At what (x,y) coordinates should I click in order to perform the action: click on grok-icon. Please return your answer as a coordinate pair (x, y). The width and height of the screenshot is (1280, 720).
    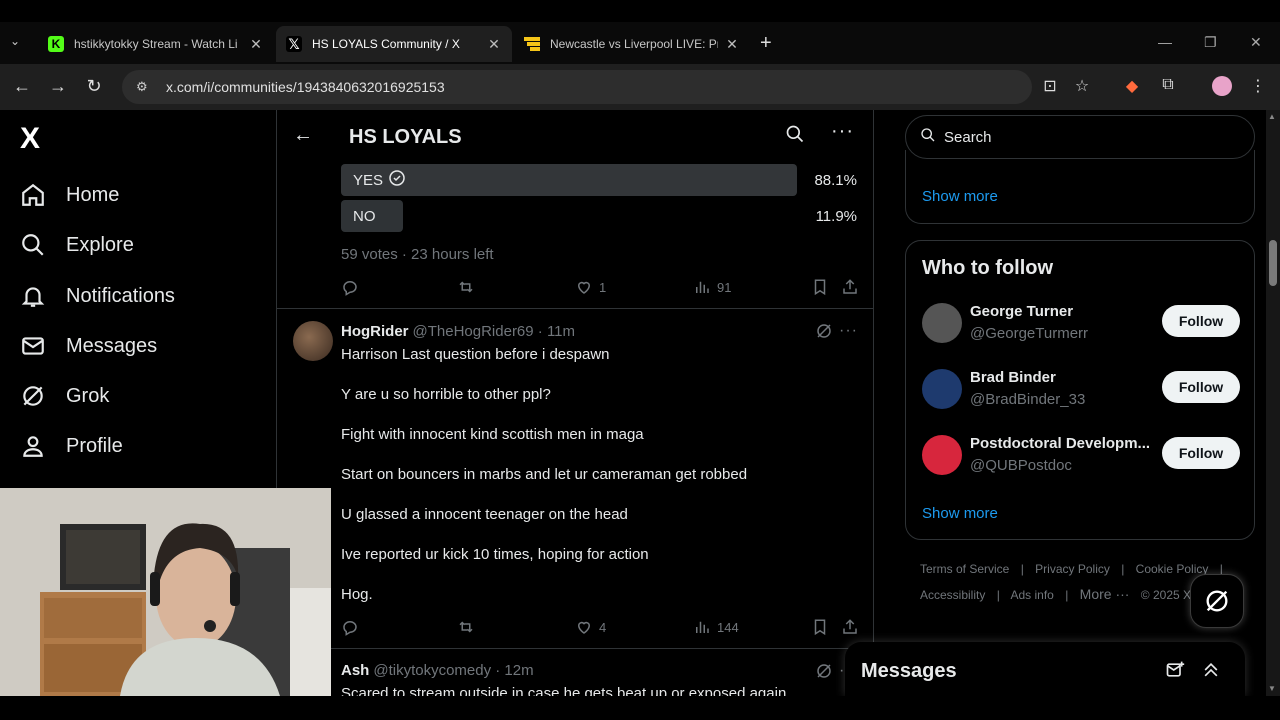
    Looking at the image, I should click on (33, 396).